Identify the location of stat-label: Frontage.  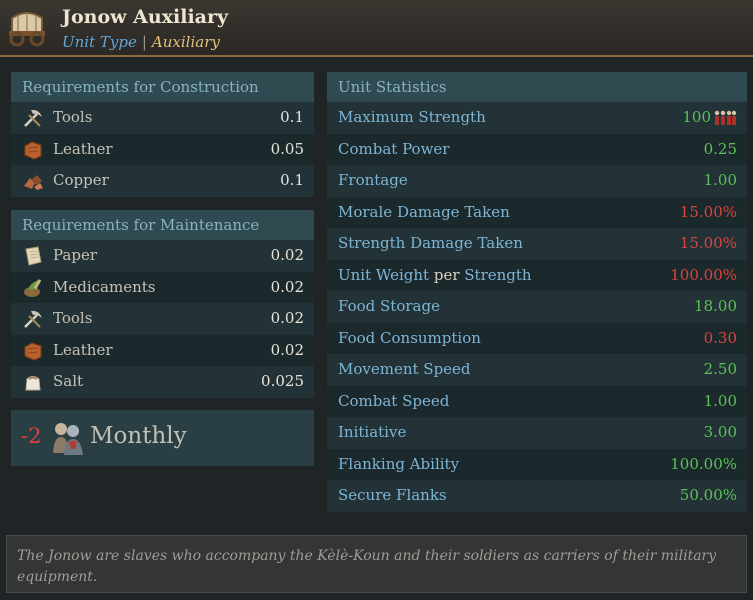
(373, 180).